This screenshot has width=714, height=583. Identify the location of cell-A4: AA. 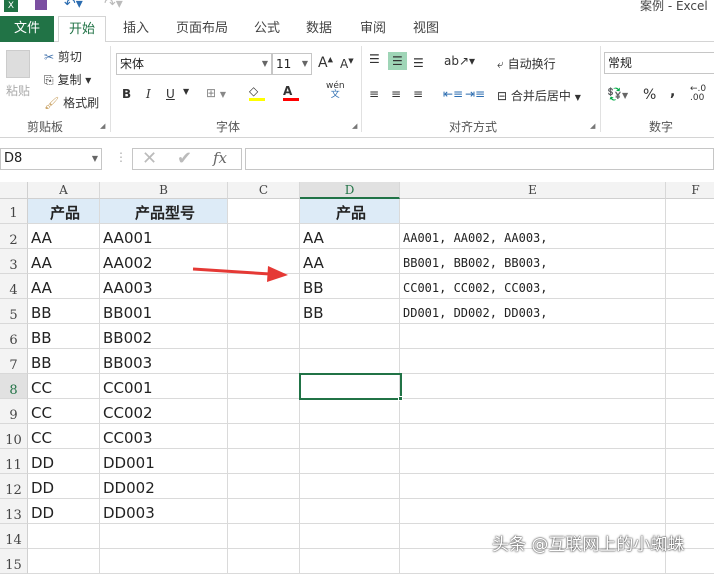
(64, 286).